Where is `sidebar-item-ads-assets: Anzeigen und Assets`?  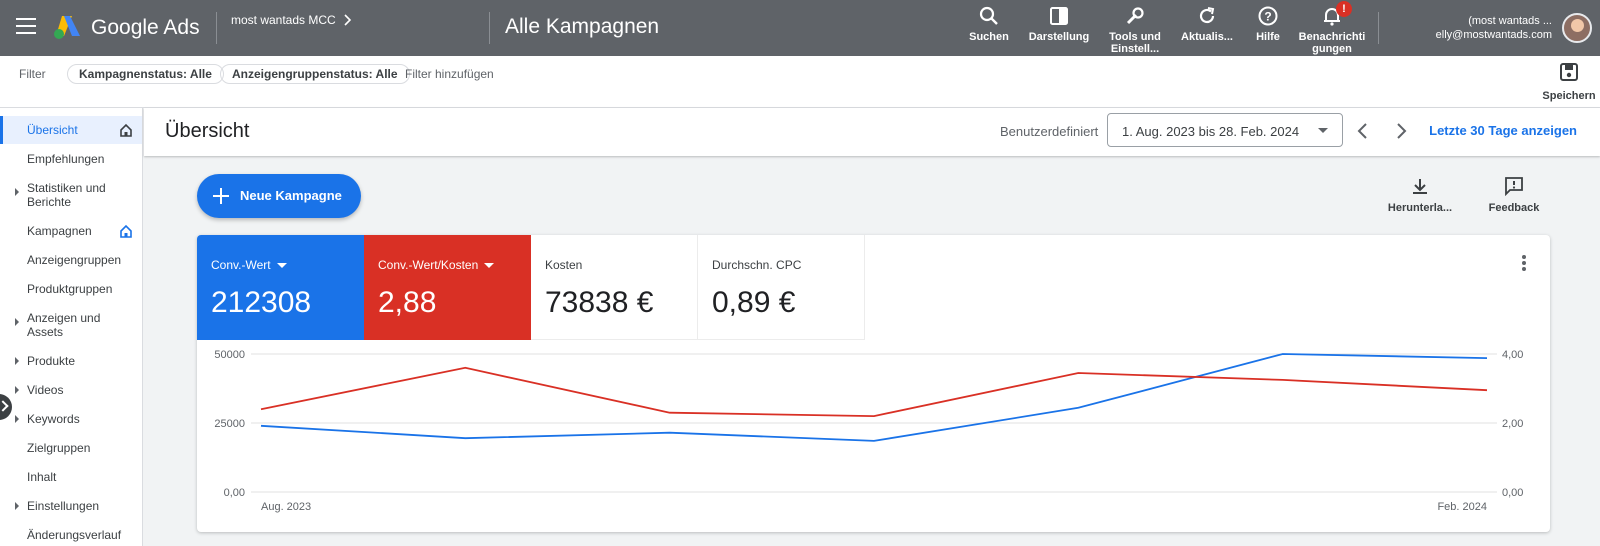 sidebar-item-ads-assets: Anzeigen und Assets is located at coordinates (71, 325).